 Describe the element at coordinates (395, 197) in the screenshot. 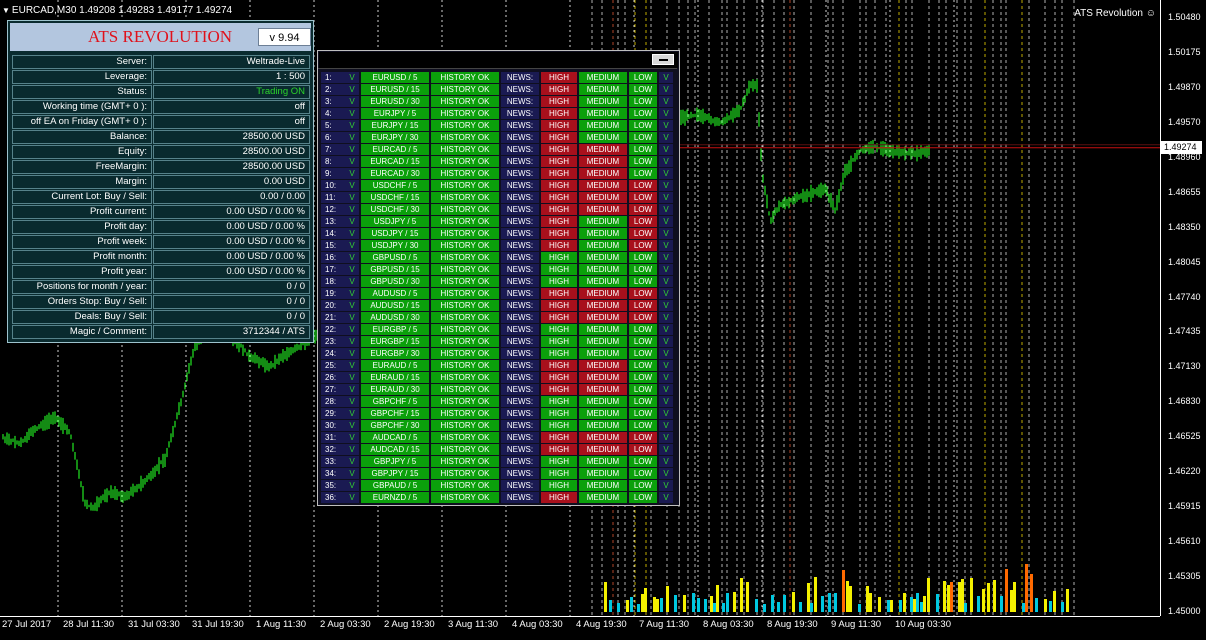

I see `symbol-timeframe-button: USDCHF / 15` at that location.